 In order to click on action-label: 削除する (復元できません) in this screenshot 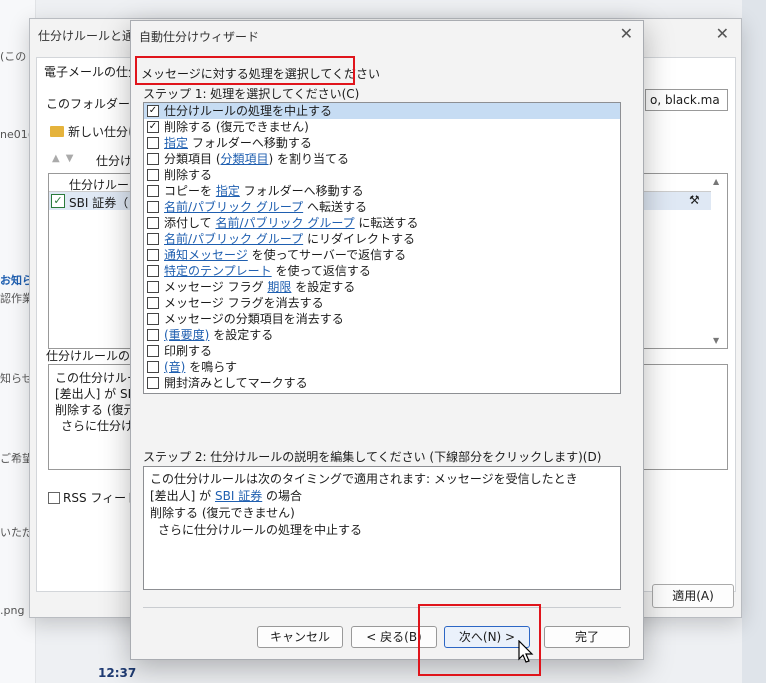, I will do `click(236, 127)`.